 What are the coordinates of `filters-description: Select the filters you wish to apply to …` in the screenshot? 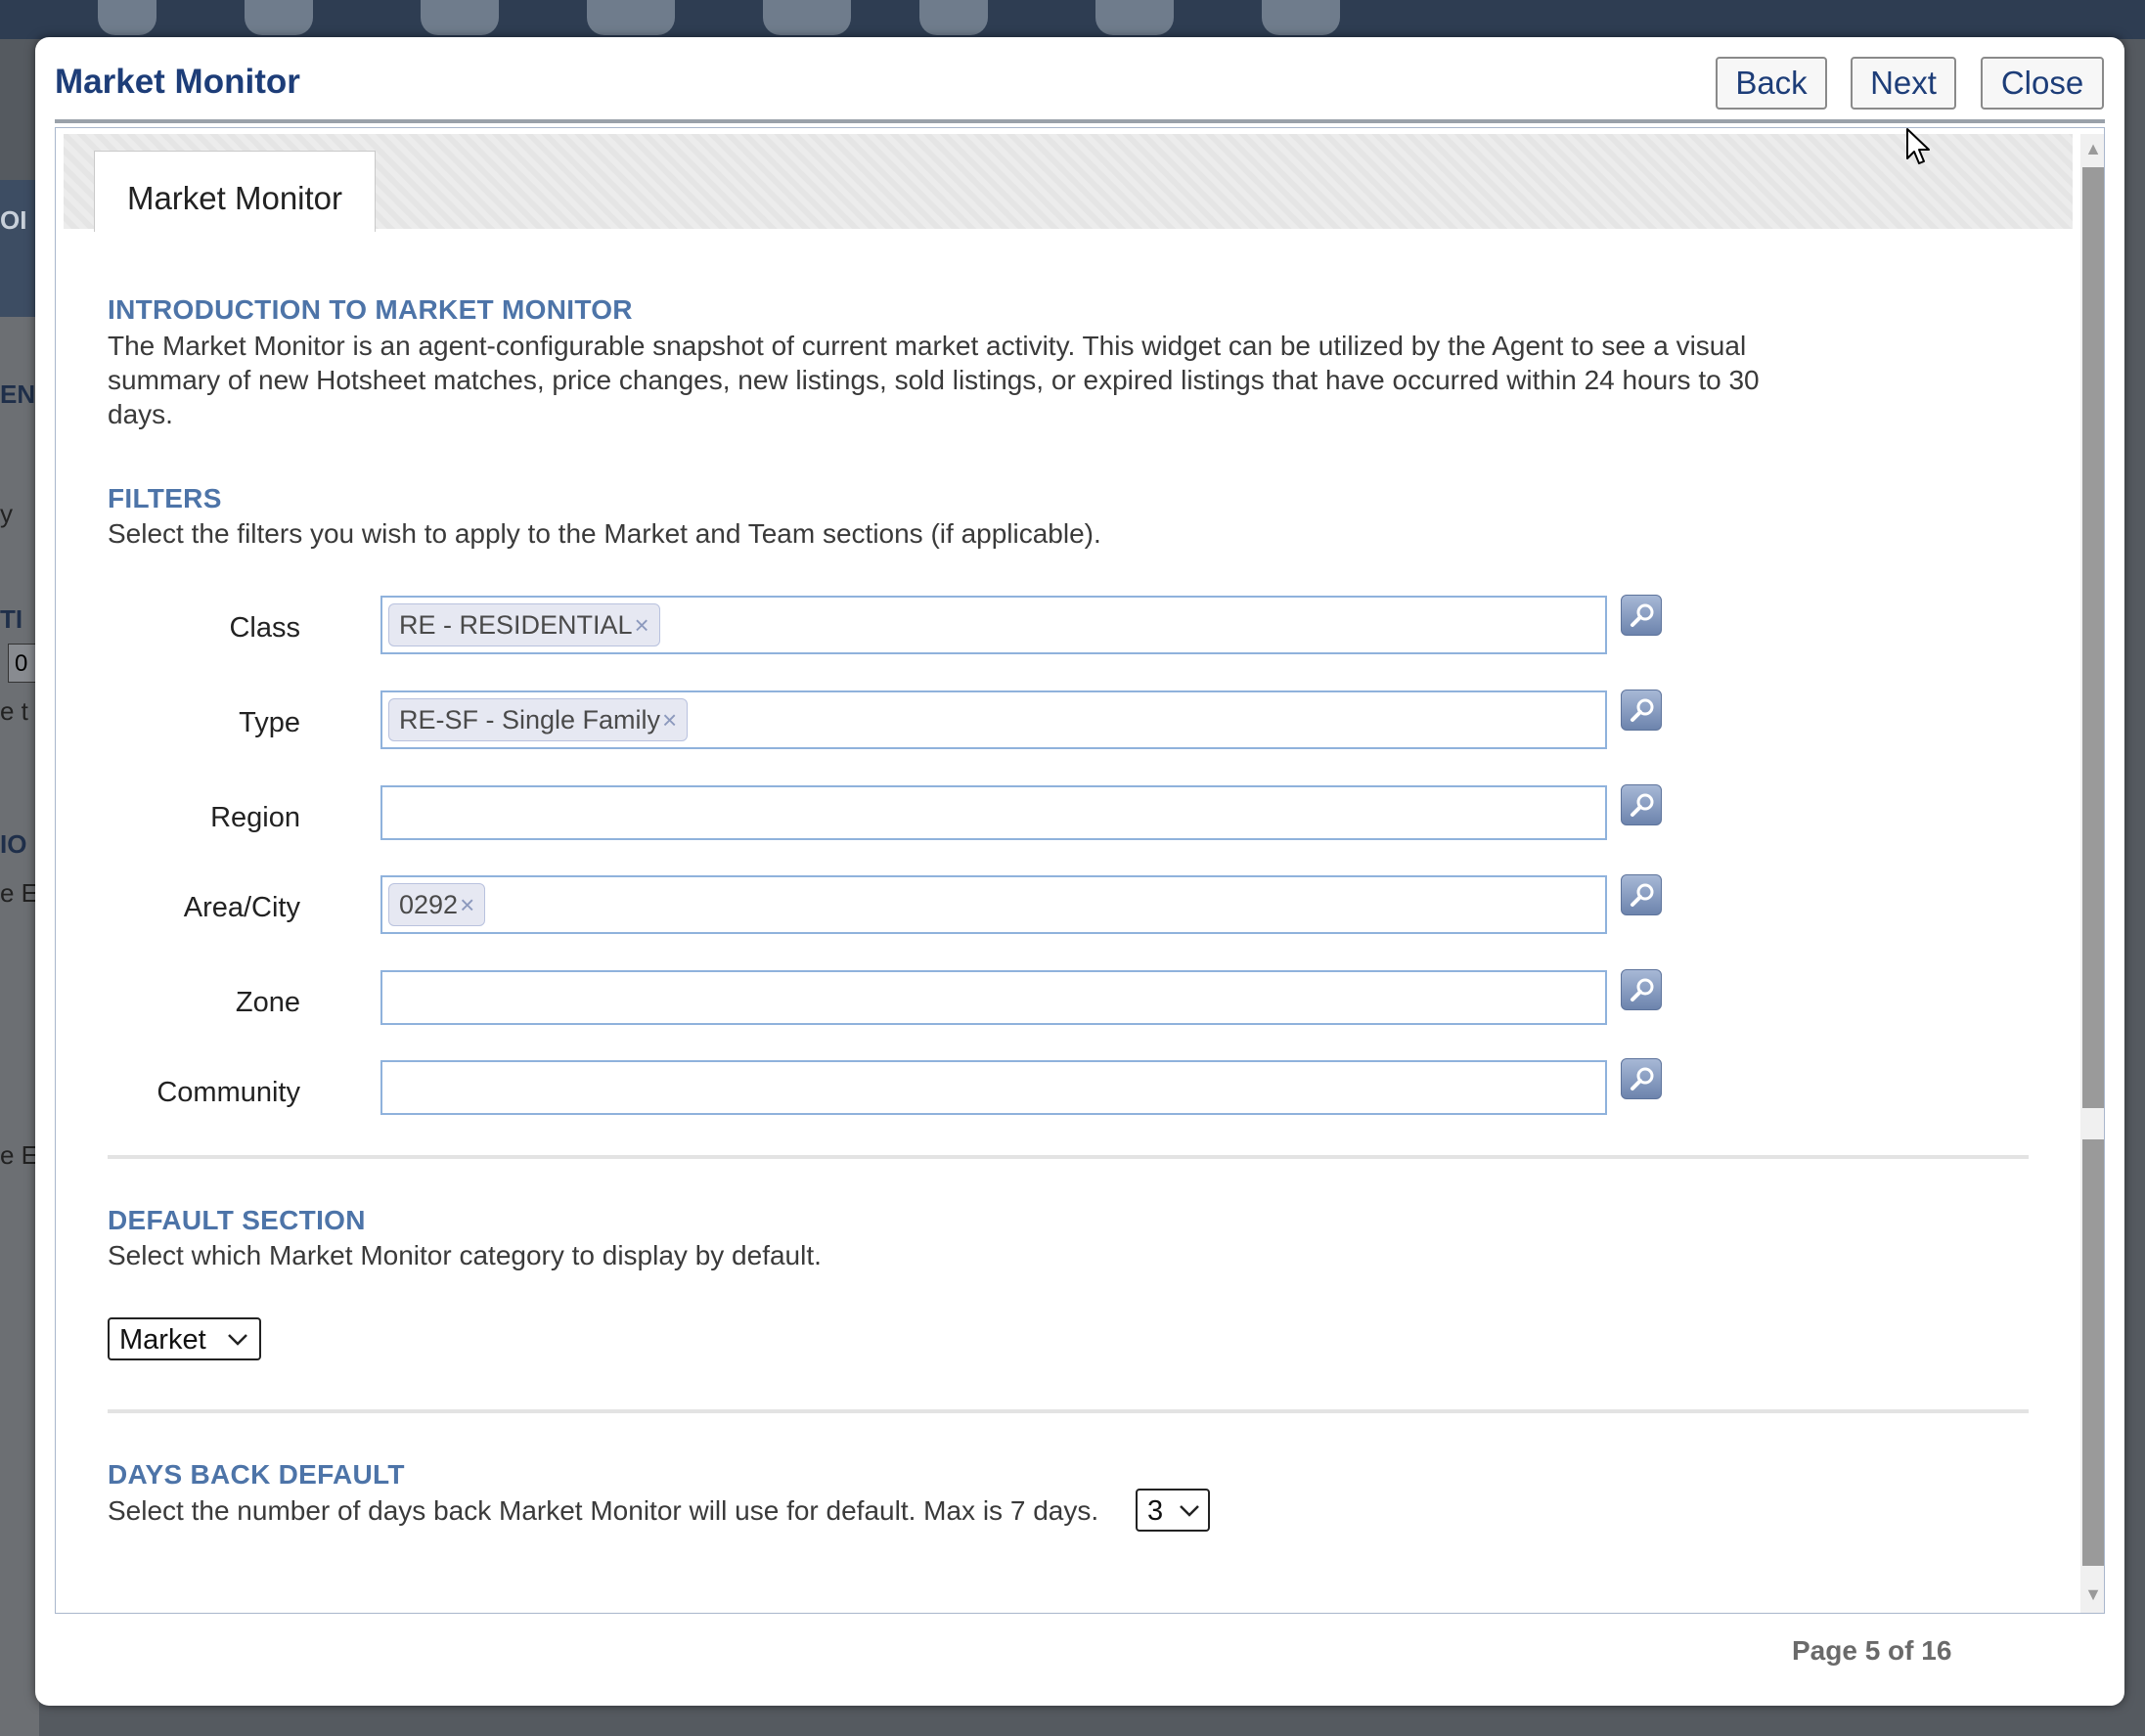 It's located at (604, 533).